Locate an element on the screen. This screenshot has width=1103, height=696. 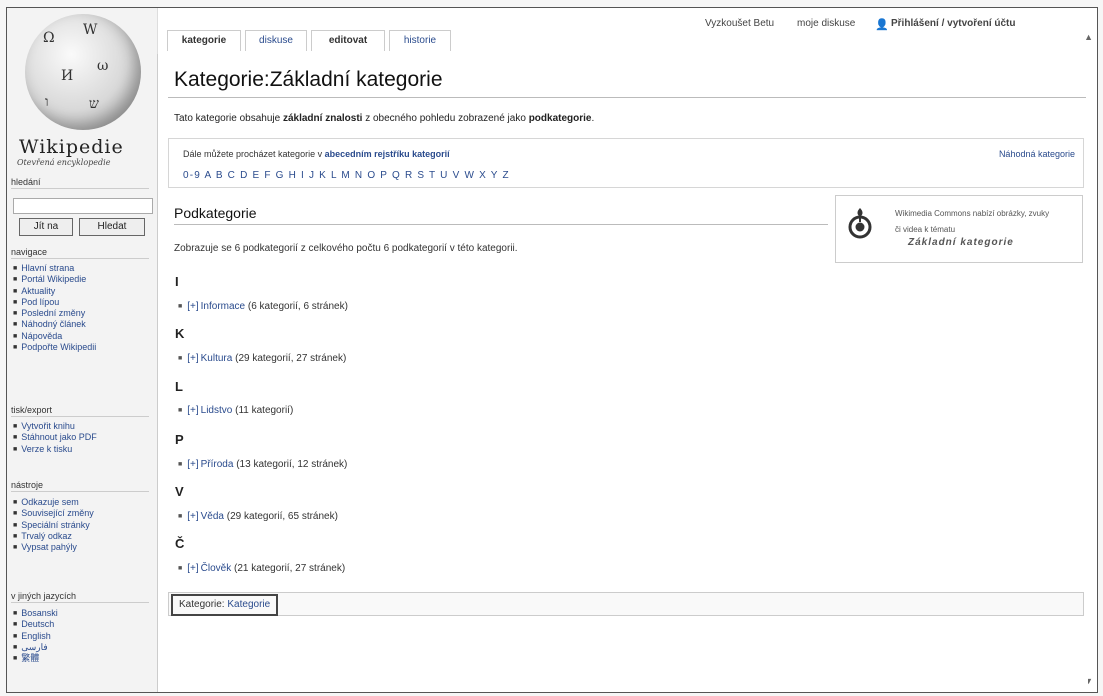
subcategories-heading: Podkategorie is located at coordinates (215, 213).